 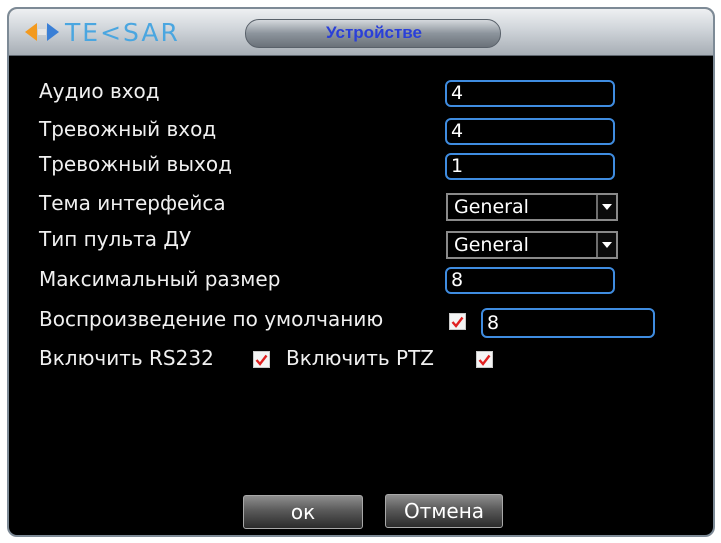 I want to click on title-bar: TE<SAR Устройстве, so click(x=361, y=32).